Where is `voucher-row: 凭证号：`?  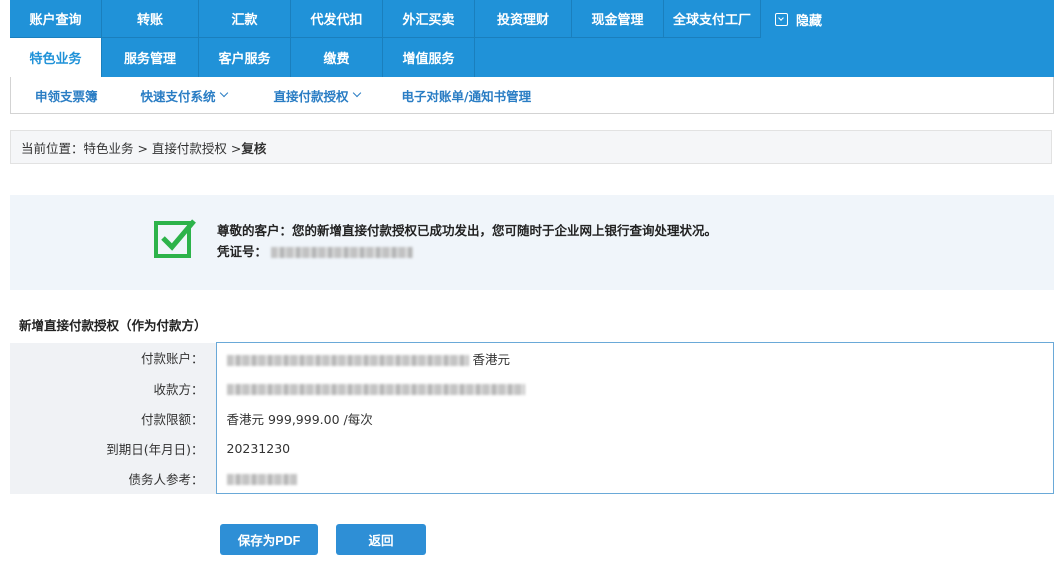 voucher-row: 凭证号： is located at coordinates (467, 251).